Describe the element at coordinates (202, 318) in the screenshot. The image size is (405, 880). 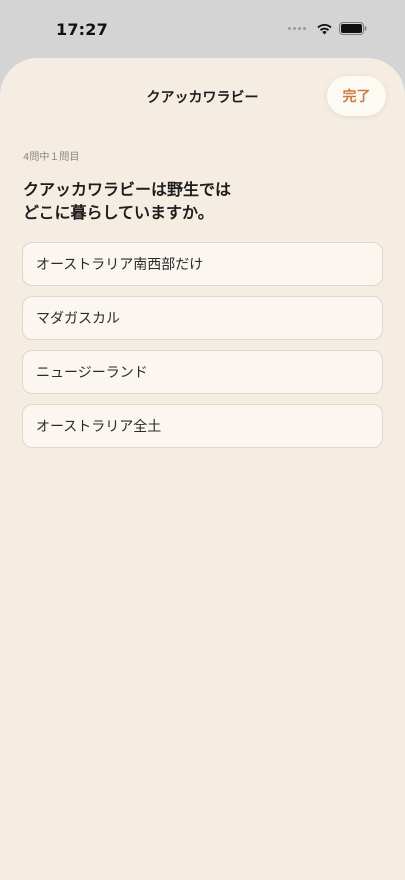
I see `answer-option: マダガスカル` at that location.